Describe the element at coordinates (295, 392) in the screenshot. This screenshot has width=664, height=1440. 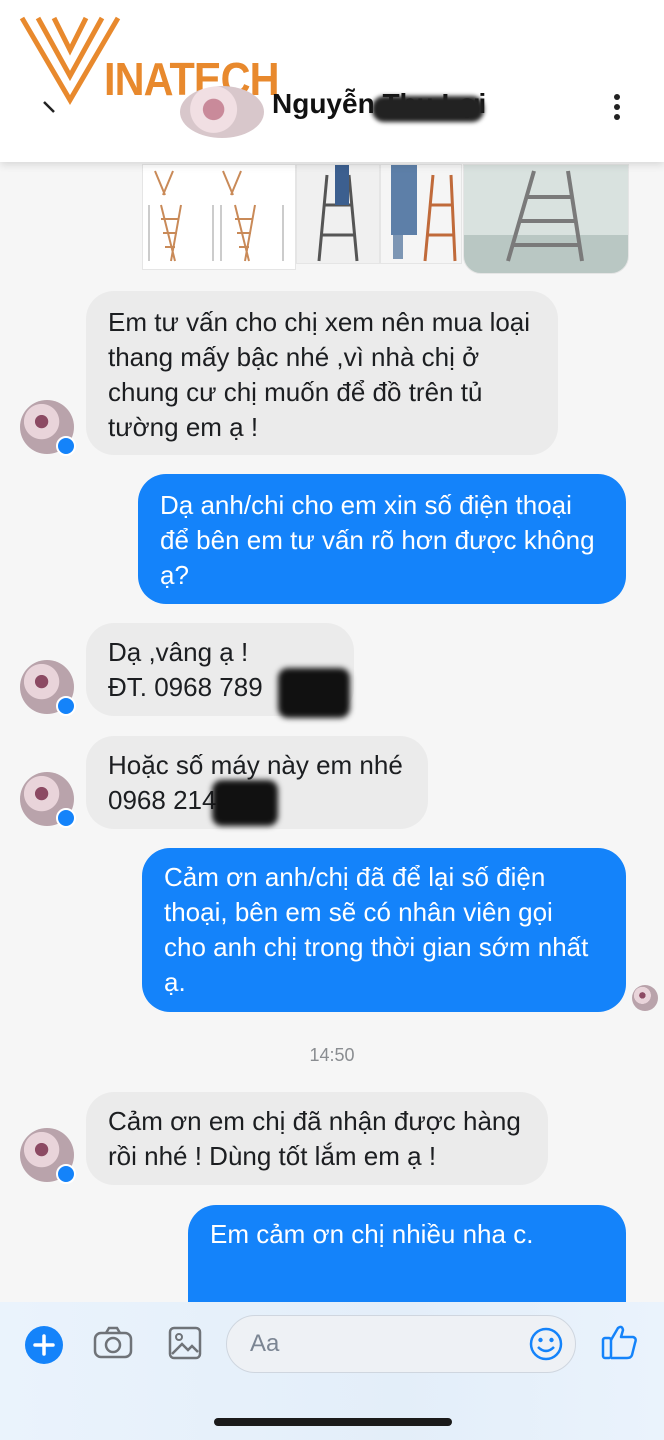
I see `message-text-line: chung cư chị muốn để đồ trên tủ` at that location.